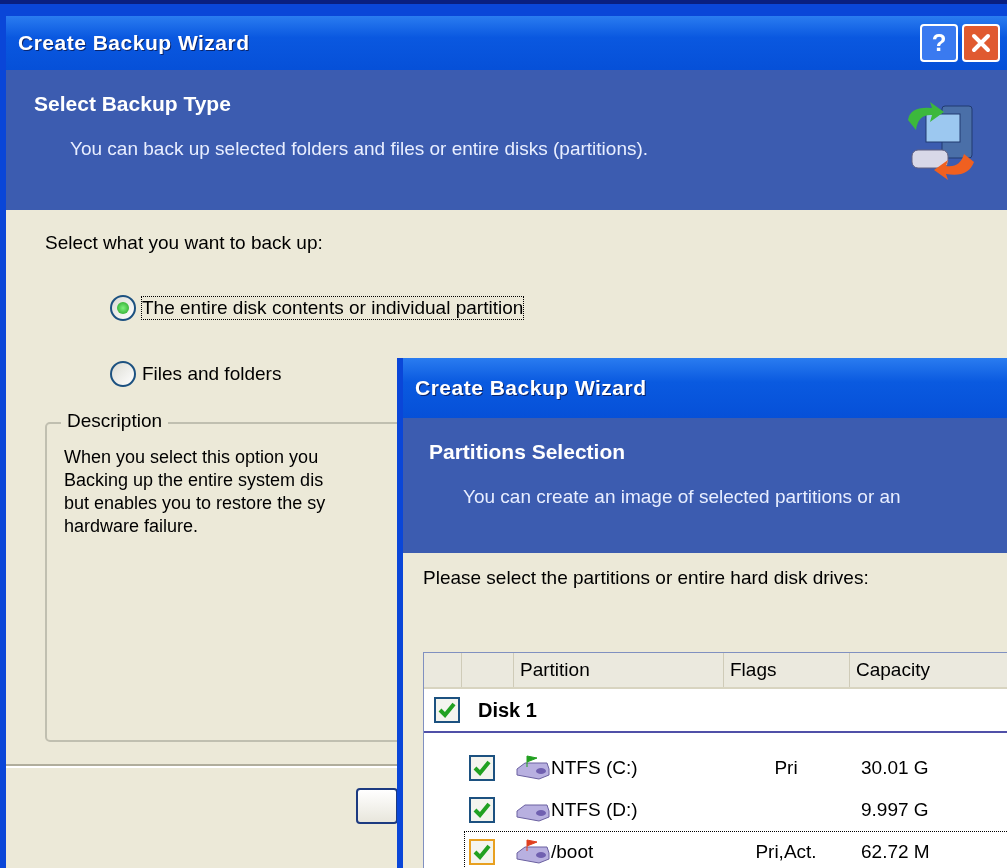  I want to click on partition-row: NTFS (D:) 9.997 G, so click(735, 810).